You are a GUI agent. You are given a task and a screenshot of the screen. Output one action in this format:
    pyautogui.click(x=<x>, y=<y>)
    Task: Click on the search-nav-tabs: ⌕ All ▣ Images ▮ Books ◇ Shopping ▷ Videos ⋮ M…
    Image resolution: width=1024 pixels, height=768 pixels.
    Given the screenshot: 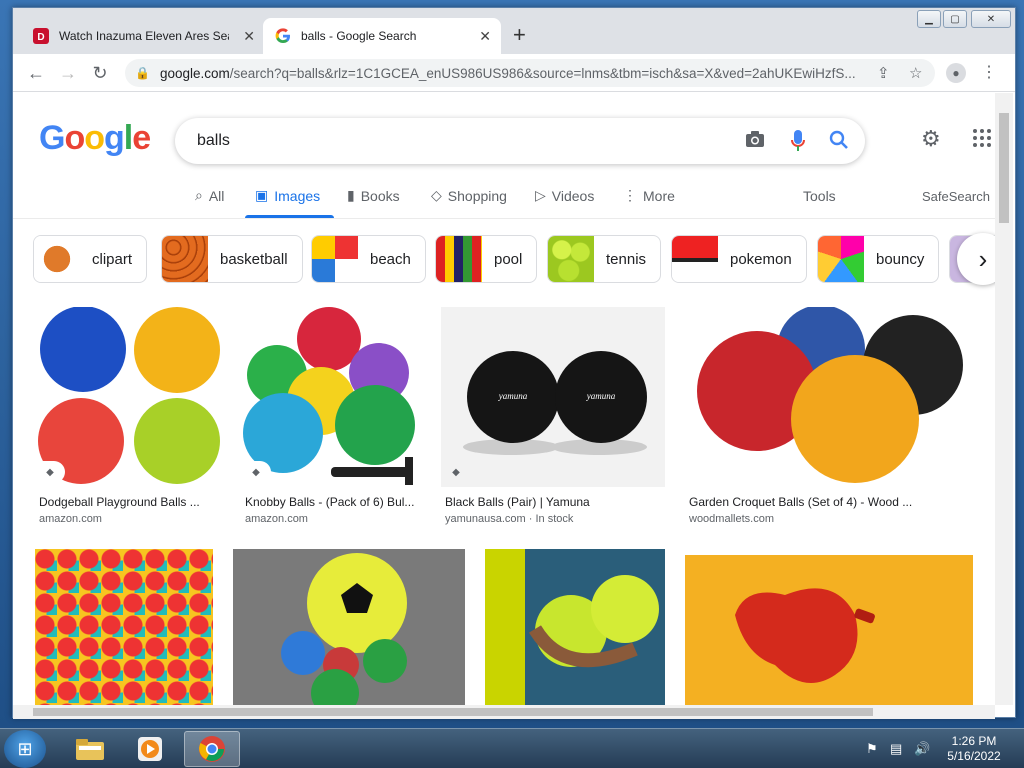 What is the action you would take?
    pyautogui.click(x=504, y=198)
    